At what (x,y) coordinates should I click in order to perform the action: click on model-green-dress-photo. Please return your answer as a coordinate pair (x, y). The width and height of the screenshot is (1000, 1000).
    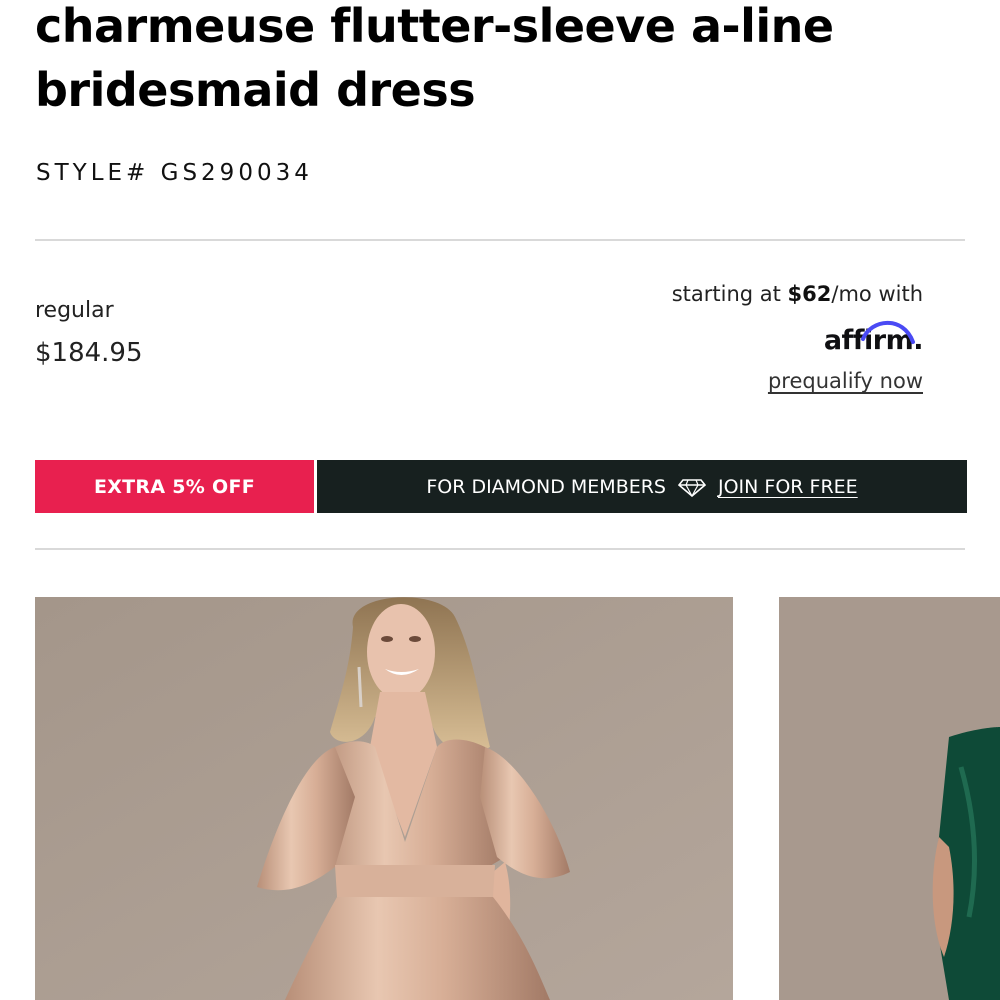
    Looking at the image, I should click on (889, 798).